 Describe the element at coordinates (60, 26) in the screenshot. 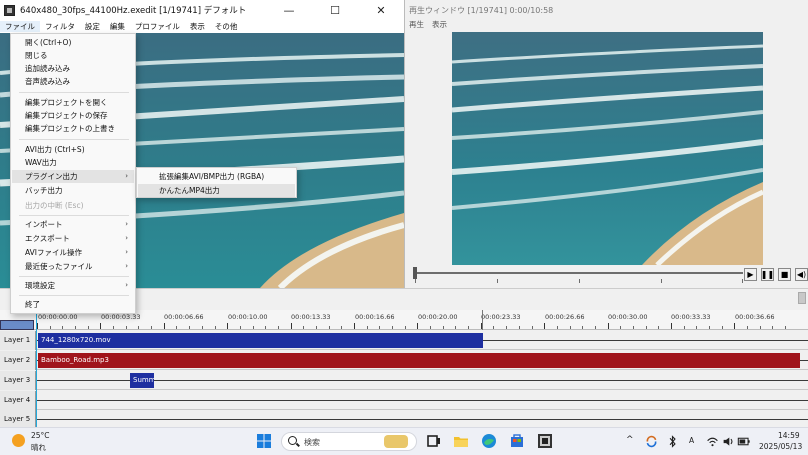

I see `menu-filter: フィルタ` at that location.